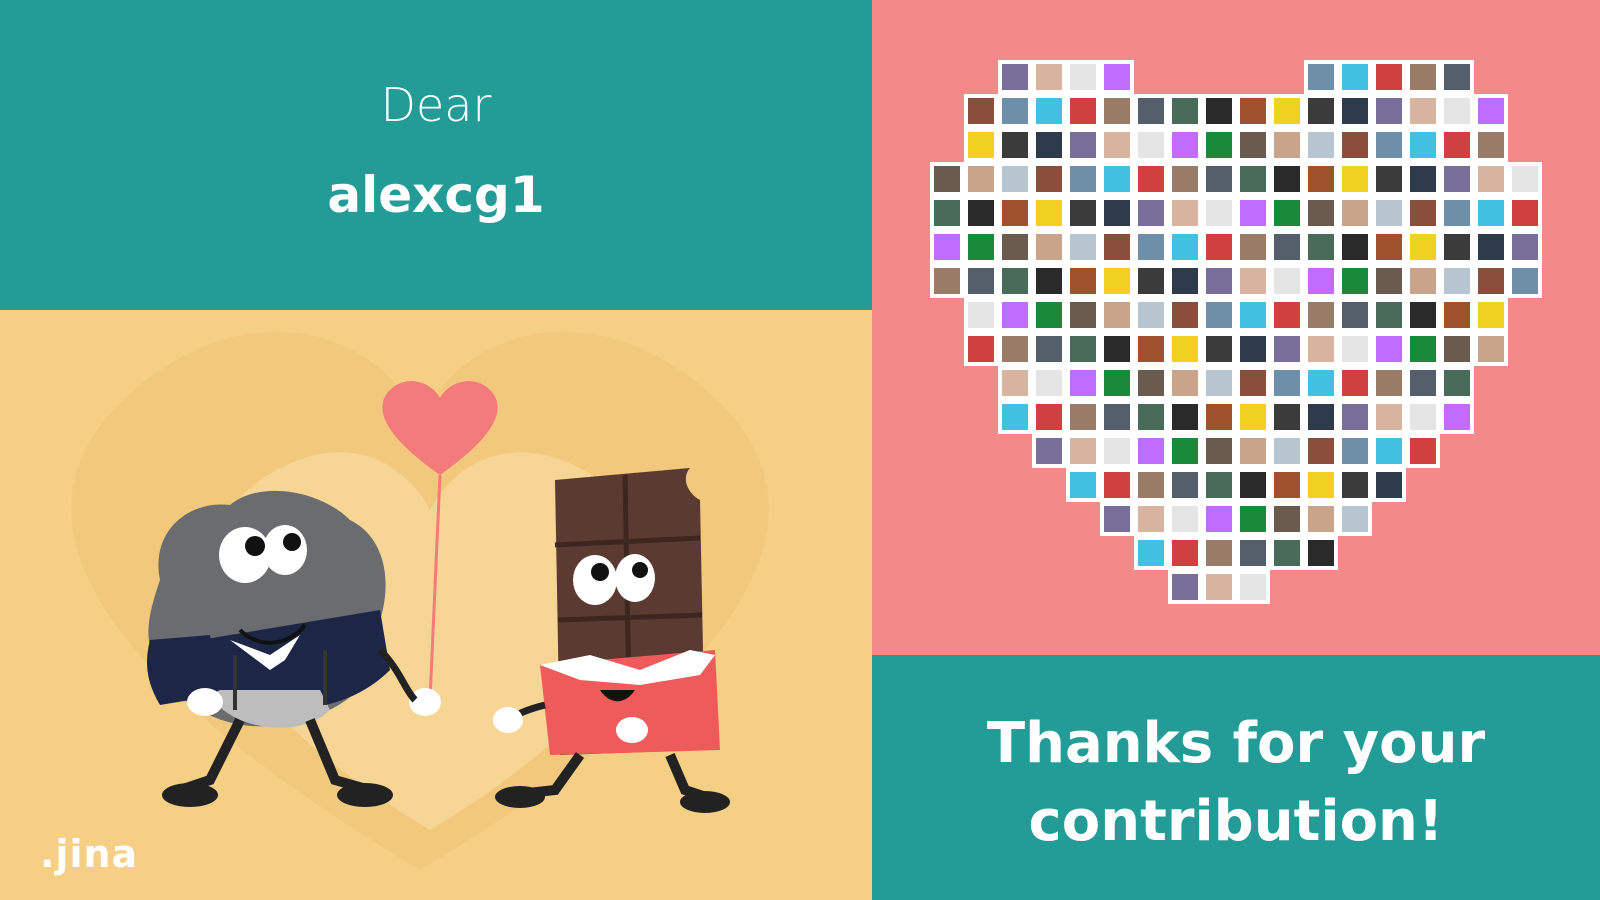  I want to click on thanks-panel: Thanks for your contribution!, so click(1236, 777).